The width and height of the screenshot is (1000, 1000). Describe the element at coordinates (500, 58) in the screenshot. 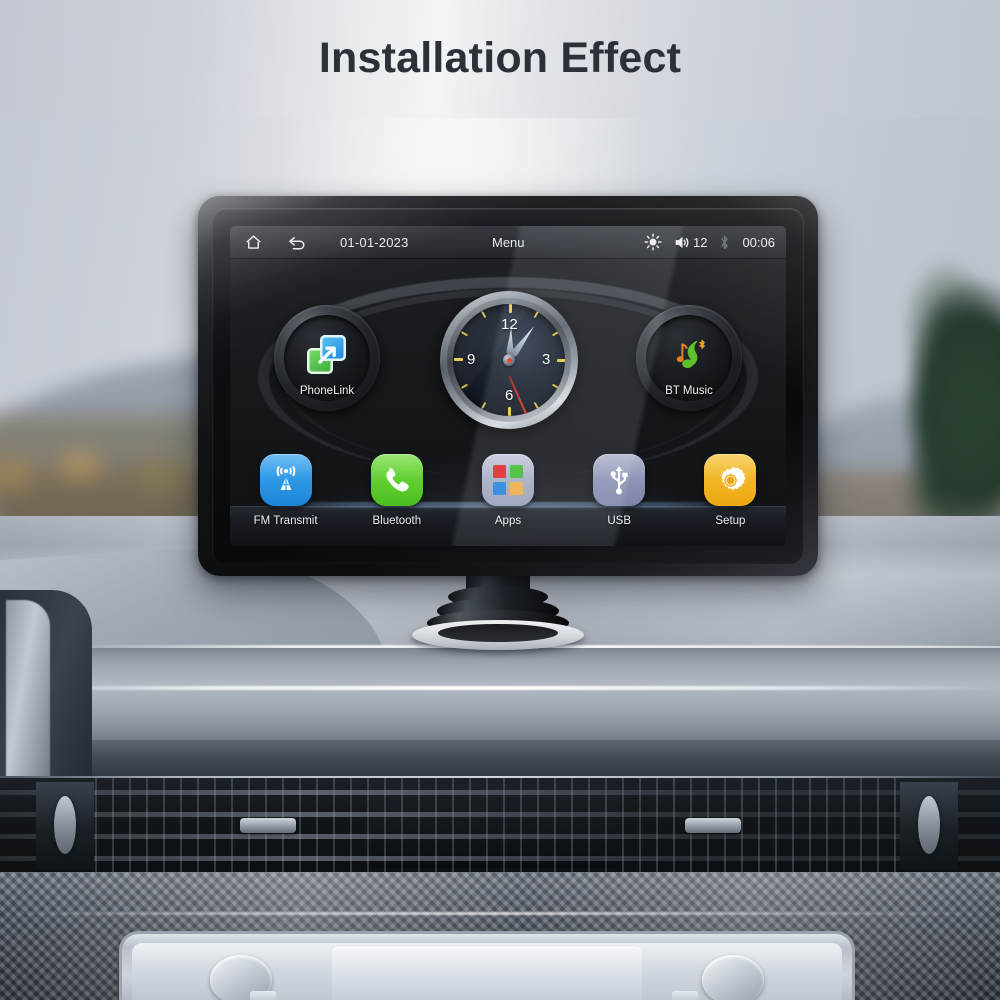

I see `page-title: Installation Effect` at that location.